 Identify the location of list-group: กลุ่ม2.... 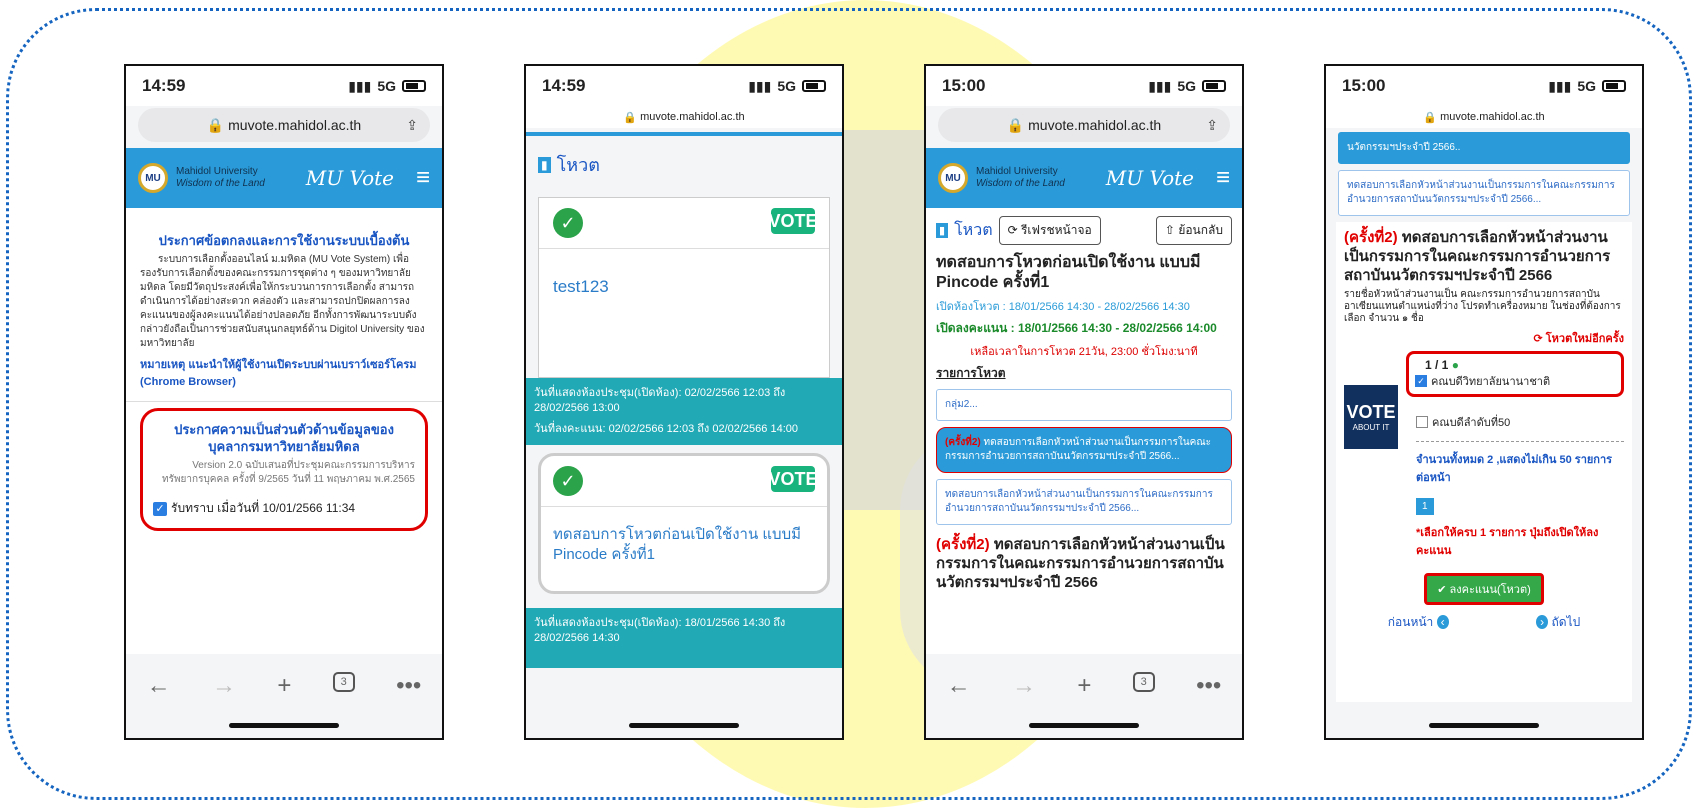
(1084, 405).